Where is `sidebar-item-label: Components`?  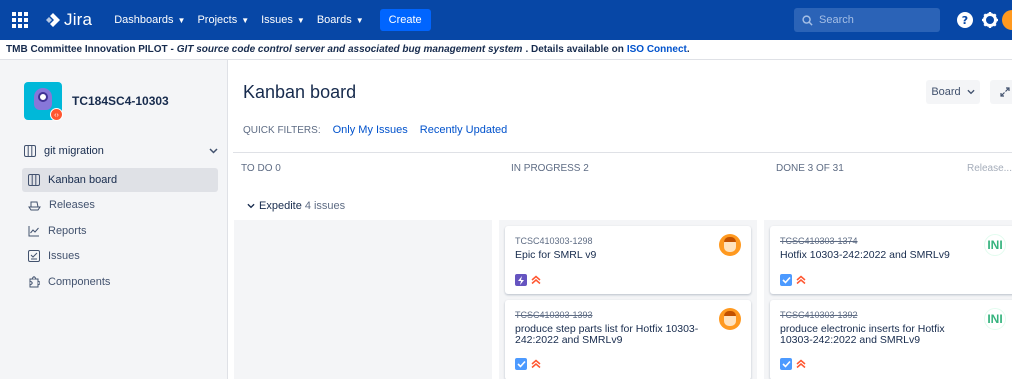 sidebar-item-label: Components is located at coordinates (79, 282).